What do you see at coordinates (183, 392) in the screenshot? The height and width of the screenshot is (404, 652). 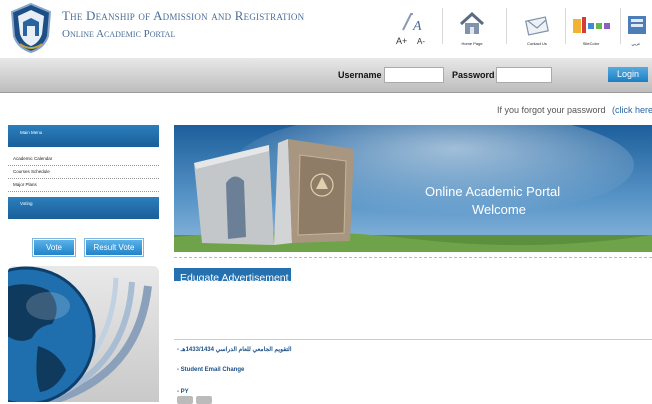 I see `news-item-py: - PY` at bounding box center [183, 392].